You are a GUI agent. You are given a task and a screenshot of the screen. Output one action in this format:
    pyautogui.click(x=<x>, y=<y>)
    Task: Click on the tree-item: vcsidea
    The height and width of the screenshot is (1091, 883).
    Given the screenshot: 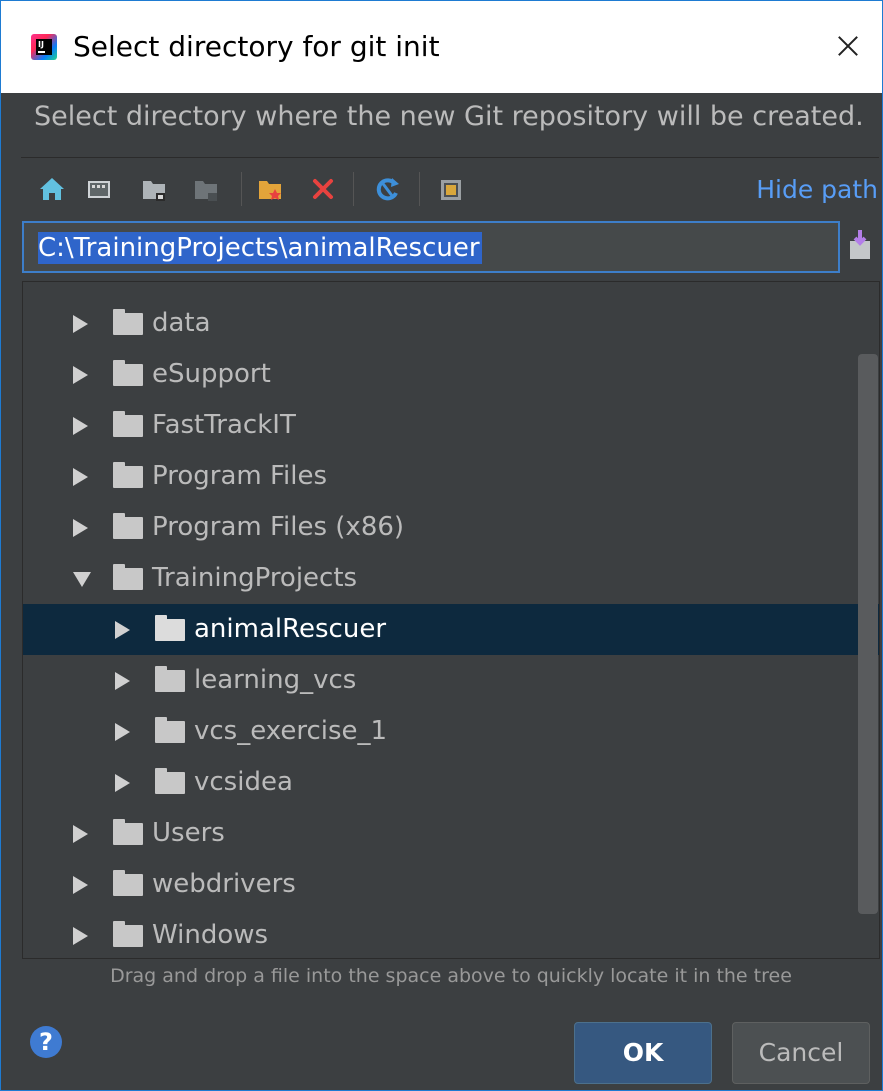 What is the action you would take?
    pyautogui.click(x=451, y=782)
    